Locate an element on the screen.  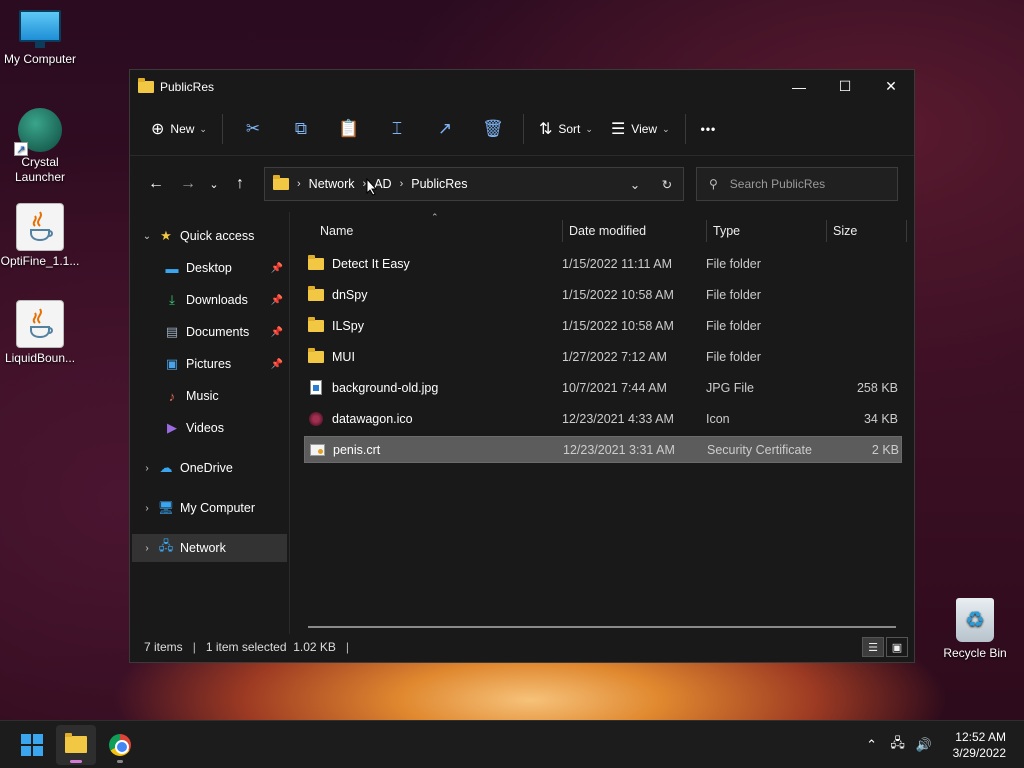
paste-button: 📋 is located at coordinates (349, 129).